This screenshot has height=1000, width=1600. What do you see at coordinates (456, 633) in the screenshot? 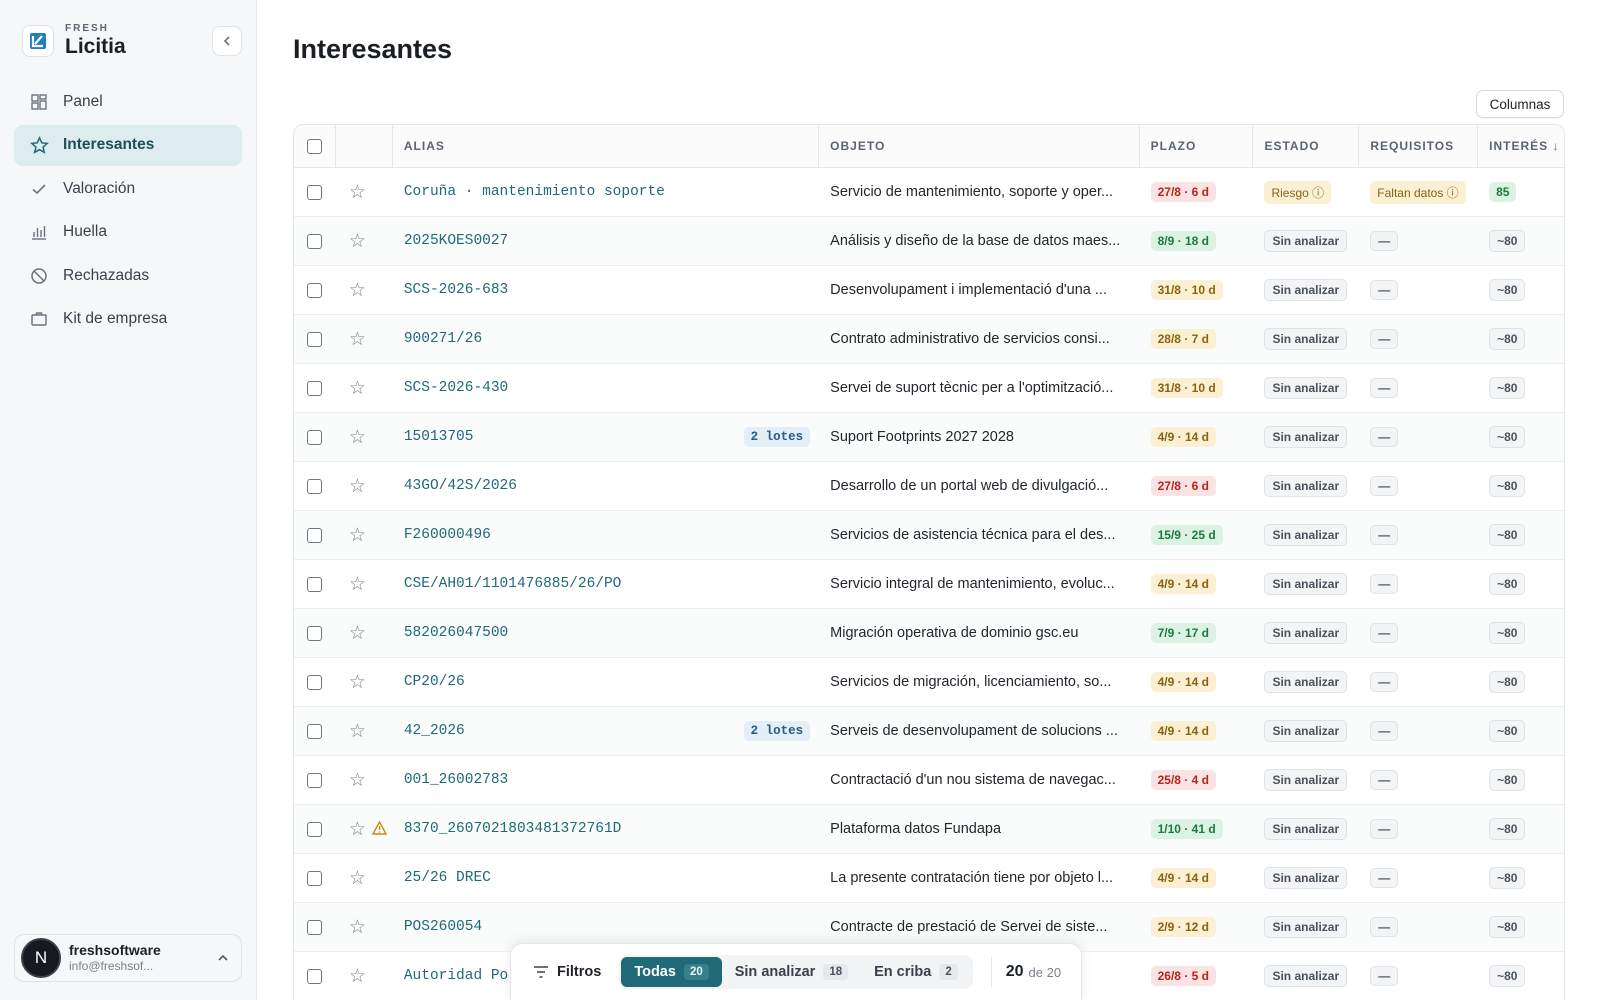
I see `alias-link: 582026047500` at bounding box center [456, 633].